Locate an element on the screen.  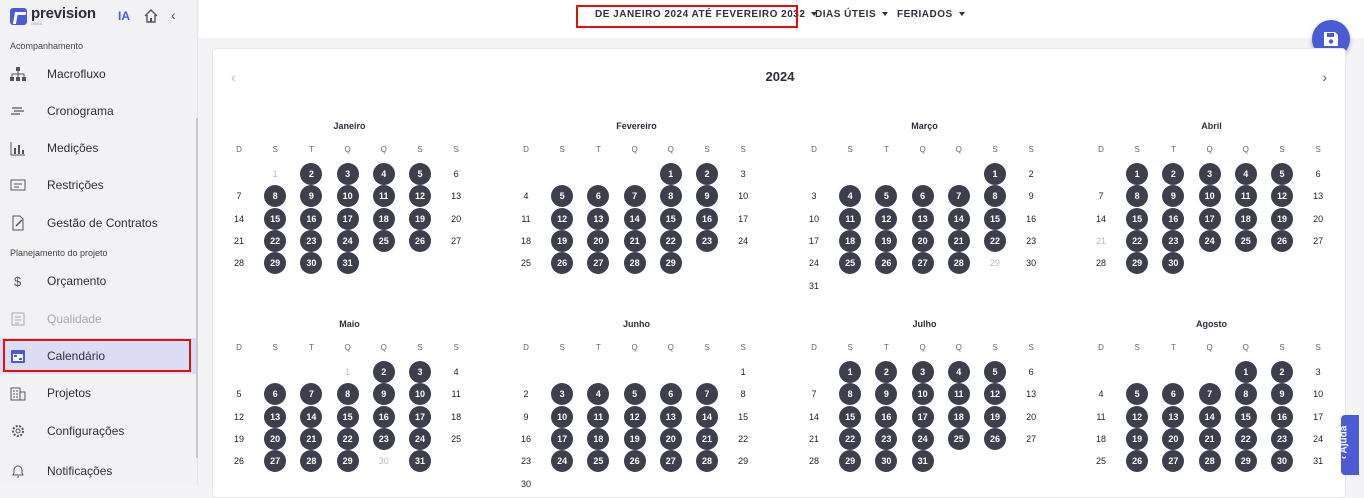
sidebar-item-restricoes: Restrições is located at coordinates (99, 185).